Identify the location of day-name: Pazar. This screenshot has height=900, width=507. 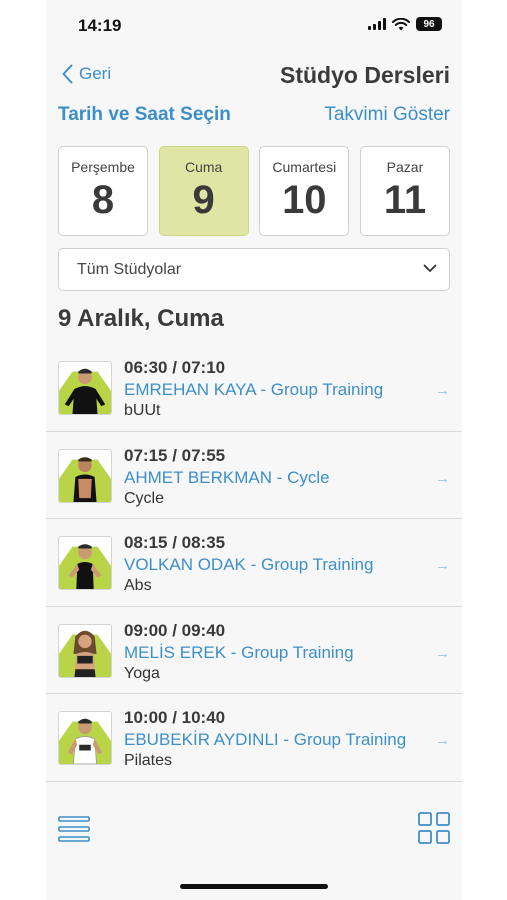
(405, 167).